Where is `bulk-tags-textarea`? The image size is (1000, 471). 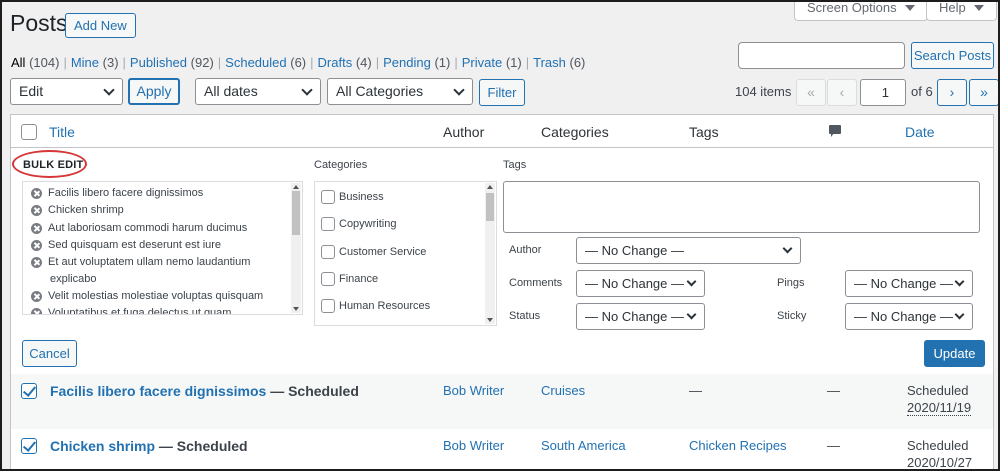 bulk-tags-textarea is located at coordinates (741, 207).